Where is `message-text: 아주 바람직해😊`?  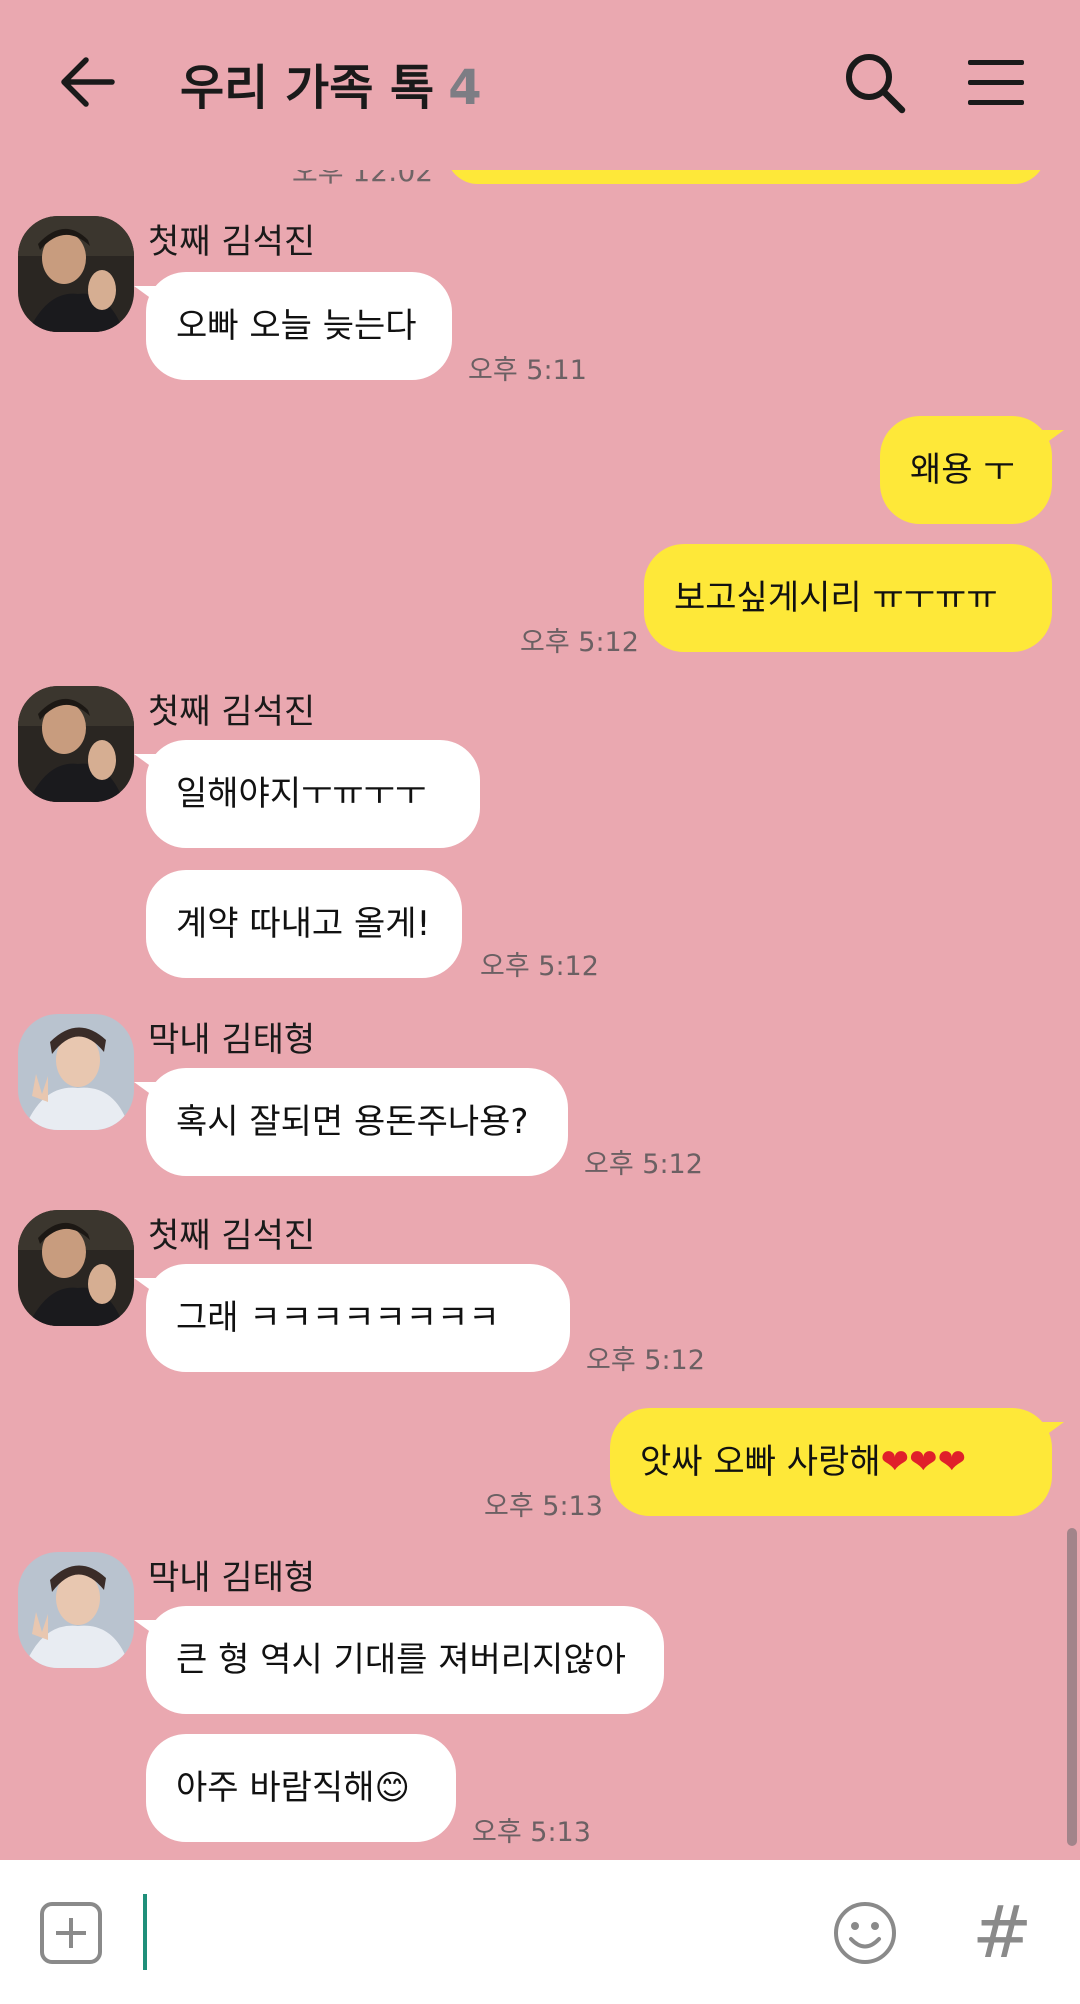
message-text: 아주 바람직해😊 is located at coordinates (293, 1788).